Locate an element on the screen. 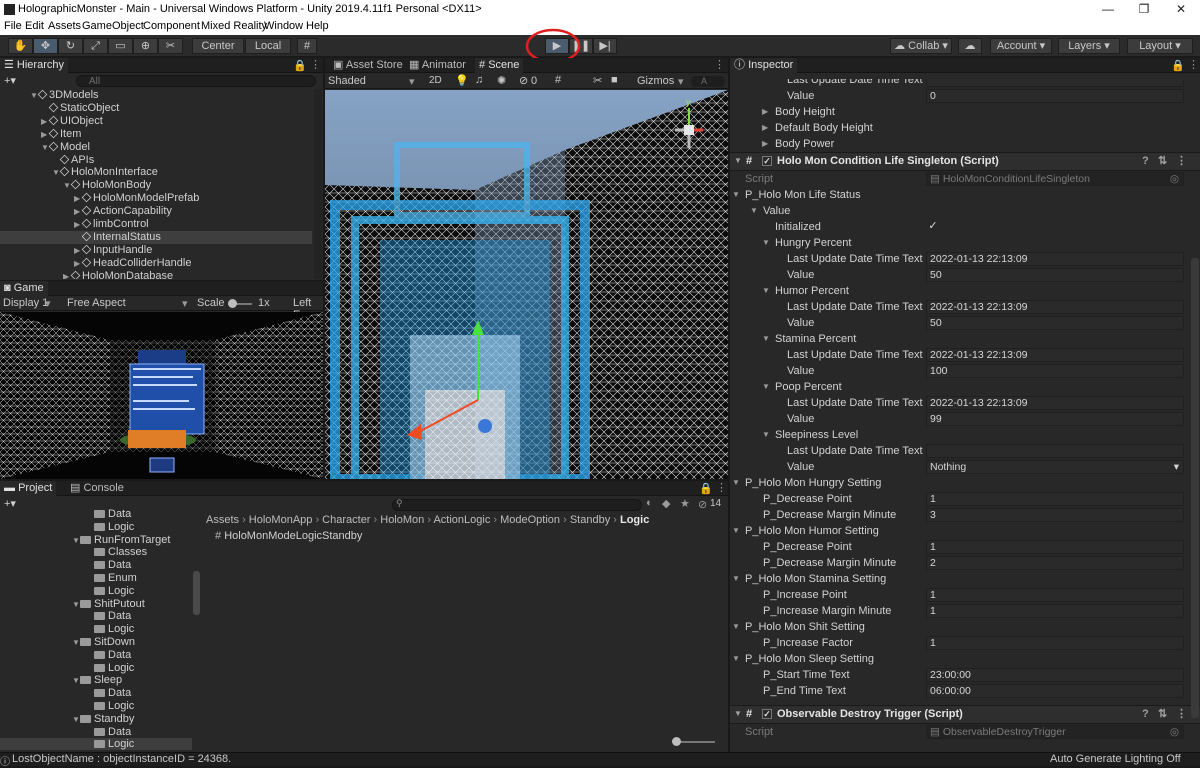  project-folder-item: ▼ Sleep is located at coordinates (96, 680).